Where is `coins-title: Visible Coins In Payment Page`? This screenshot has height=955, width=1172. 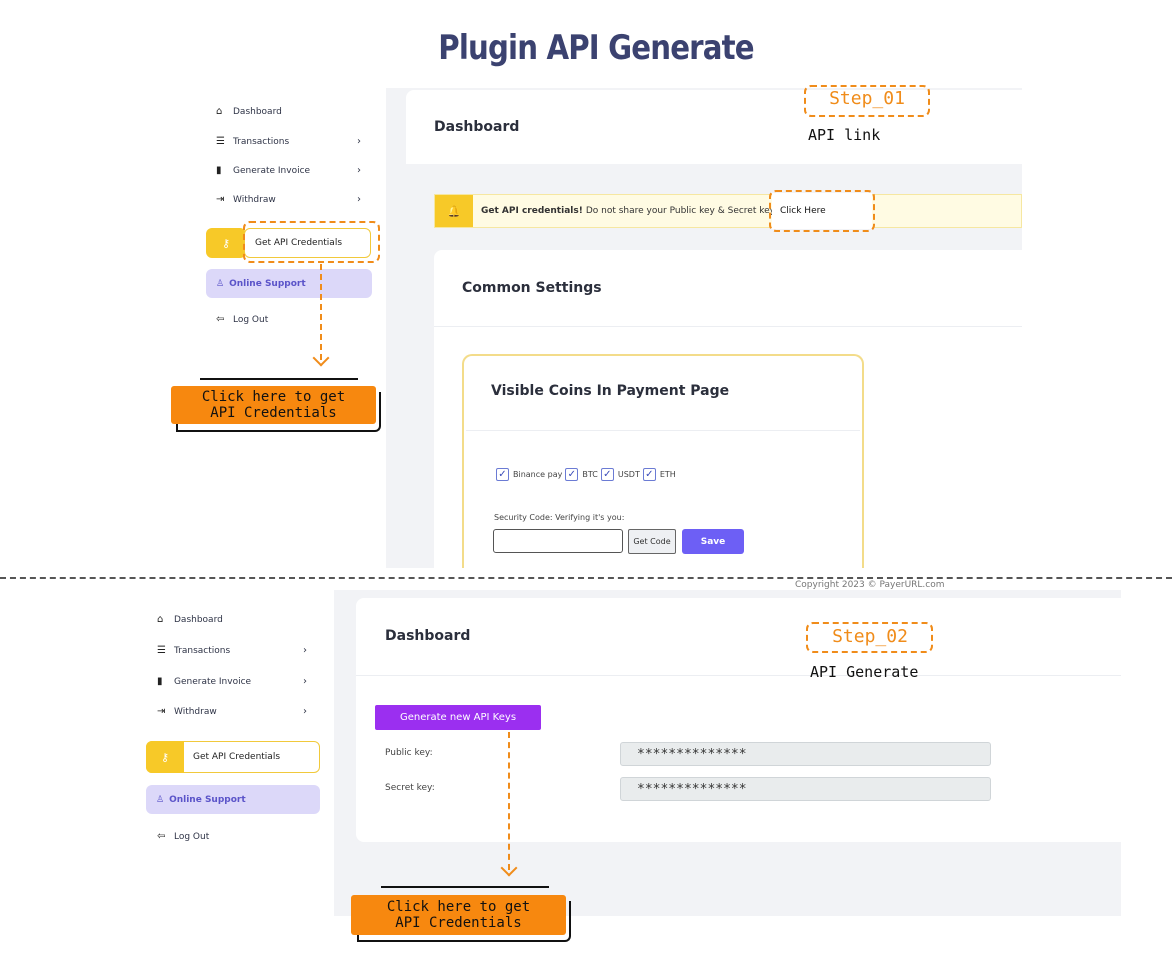 coins-title: Visible Coins In Payment Page is located at coordinates (610, 391).